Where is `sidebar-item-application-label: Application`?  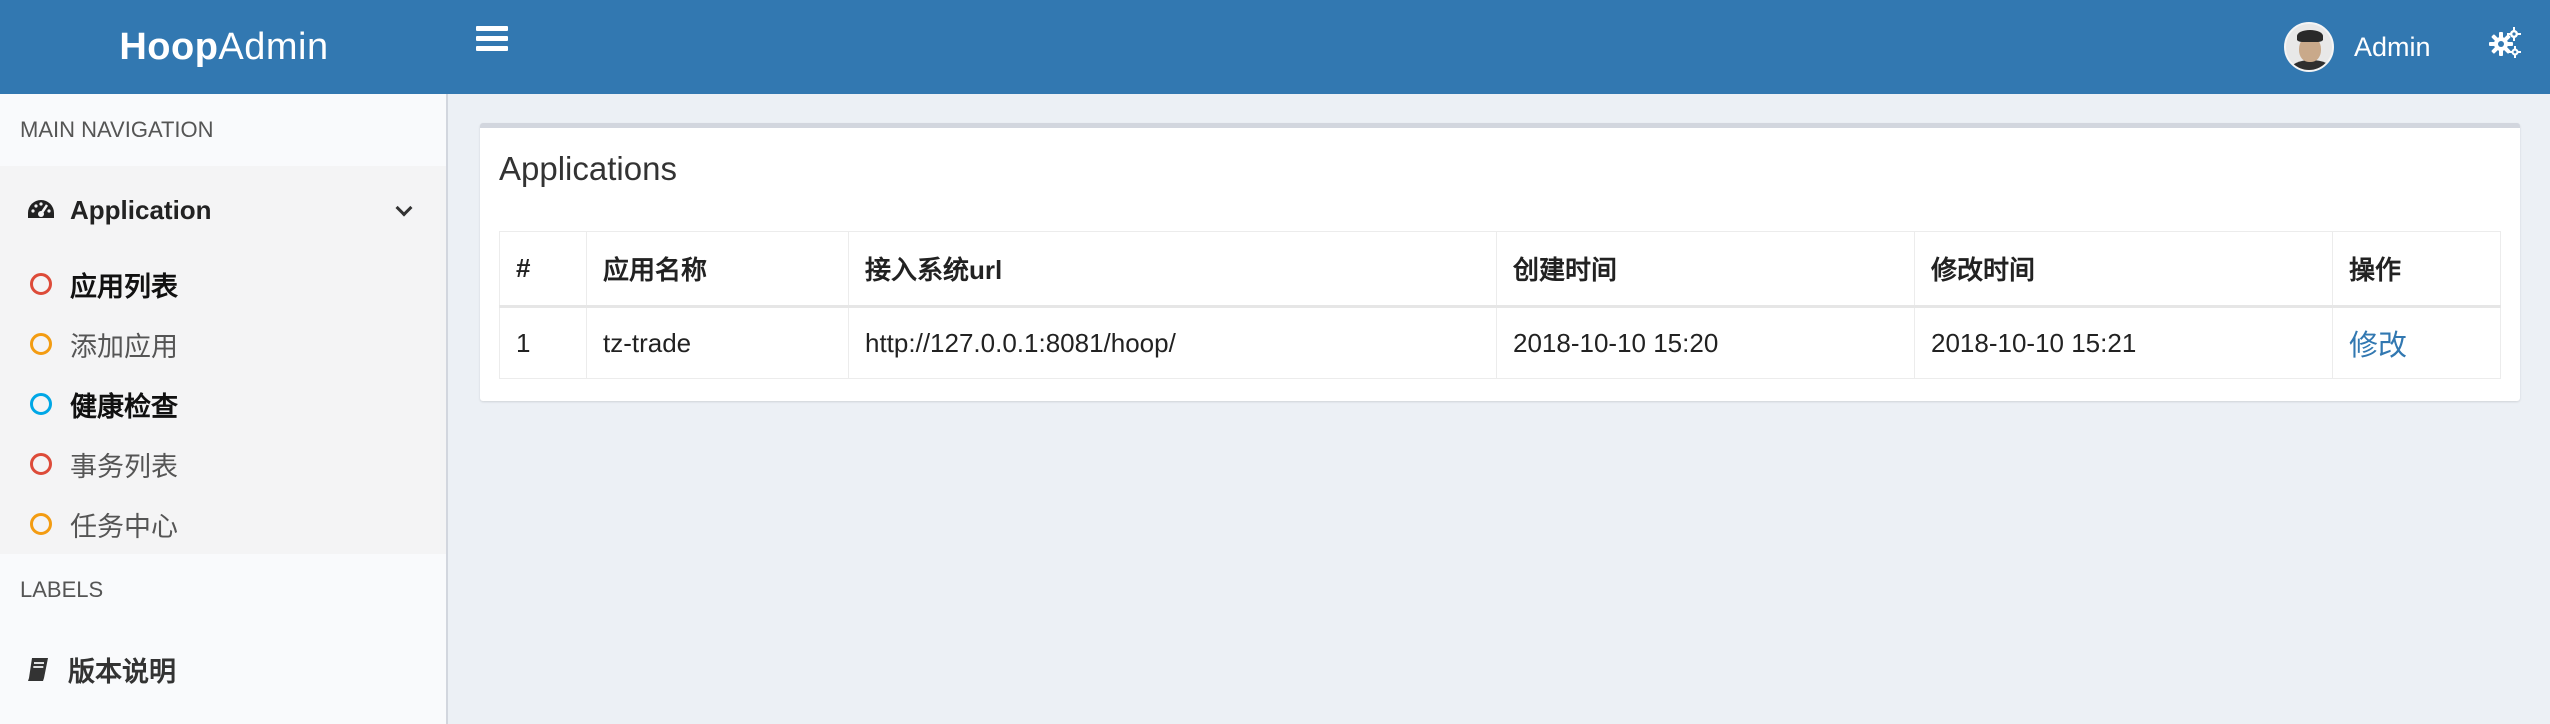 sidebar-item-application-label: Application is located at coordinates (141, 209).